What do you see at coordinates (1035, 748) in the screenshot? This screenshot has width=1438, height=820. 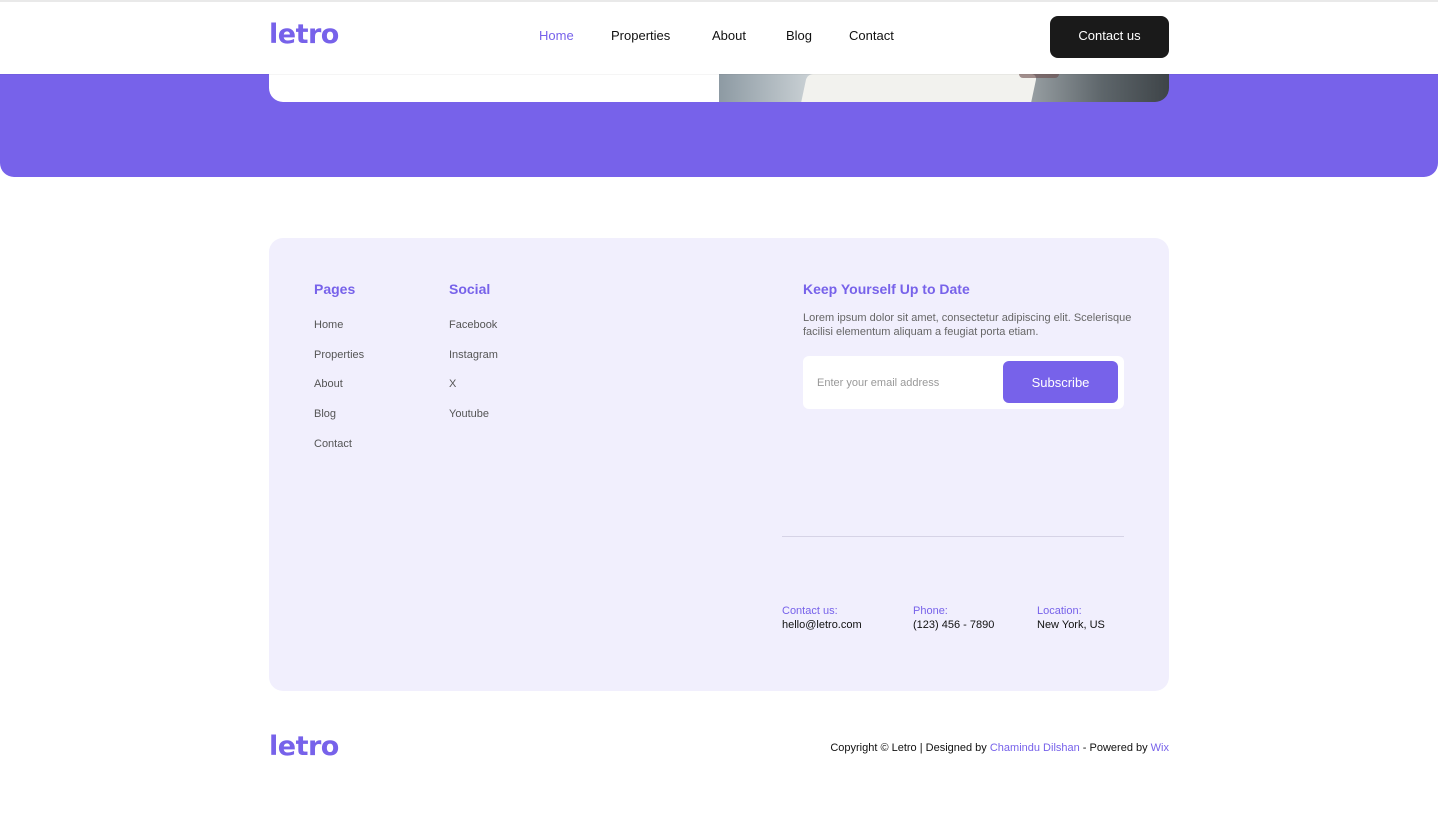 I see `designer-link: Chamindu Dilshan` at bounding box center [1035, 748].